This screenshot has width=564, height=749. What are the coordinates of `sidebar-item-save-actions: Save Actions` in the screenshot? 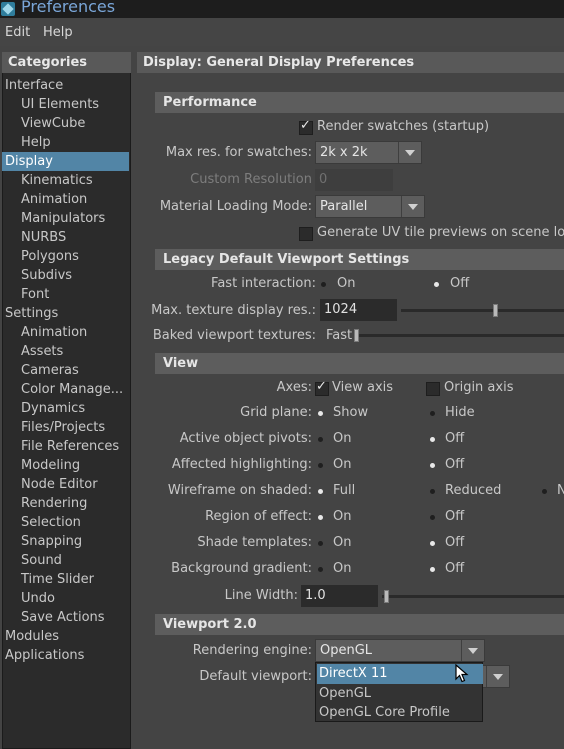 It's located at (65, 617).